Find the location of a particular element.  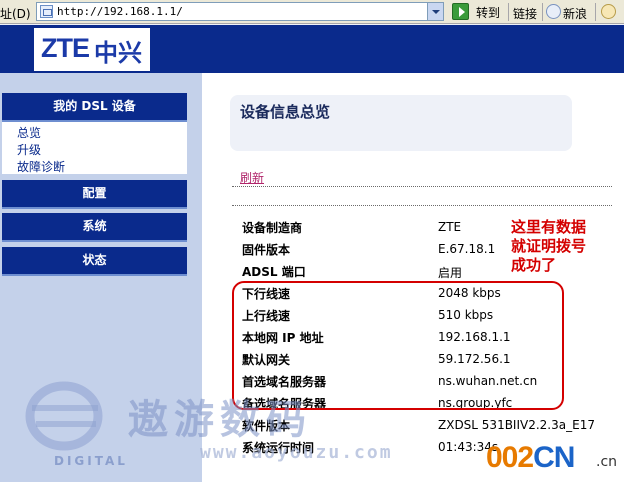

watermark-site-a: 002 is located at coordinates (510, 457).